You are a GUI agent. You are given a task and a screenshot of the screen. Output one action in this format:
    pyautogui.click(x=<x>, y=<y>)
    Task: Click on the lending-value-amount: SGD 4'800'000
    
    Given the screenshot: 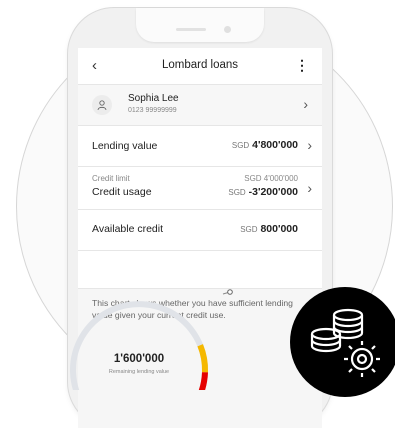 What is the action you would take?
    pyautogui.click(x=264, y=145)
    